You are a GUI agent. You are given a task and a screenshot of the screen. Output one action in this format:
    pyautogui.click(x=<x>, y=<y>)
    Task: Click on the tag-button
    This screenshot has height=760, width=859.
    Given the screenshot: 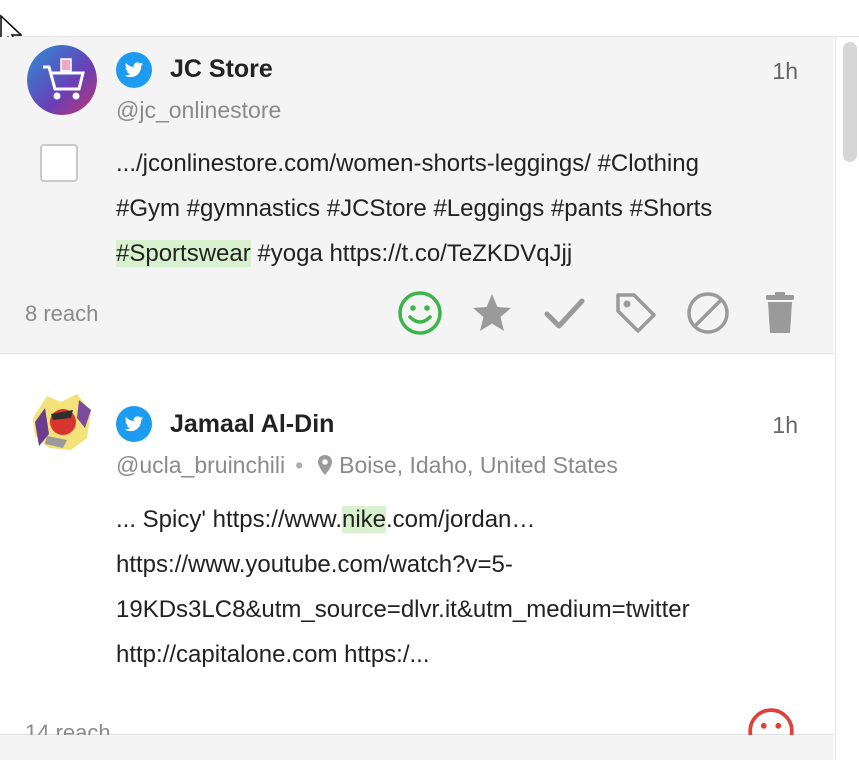 What is the action you would take?
    pyautogui.click(x=636, y=313)
    